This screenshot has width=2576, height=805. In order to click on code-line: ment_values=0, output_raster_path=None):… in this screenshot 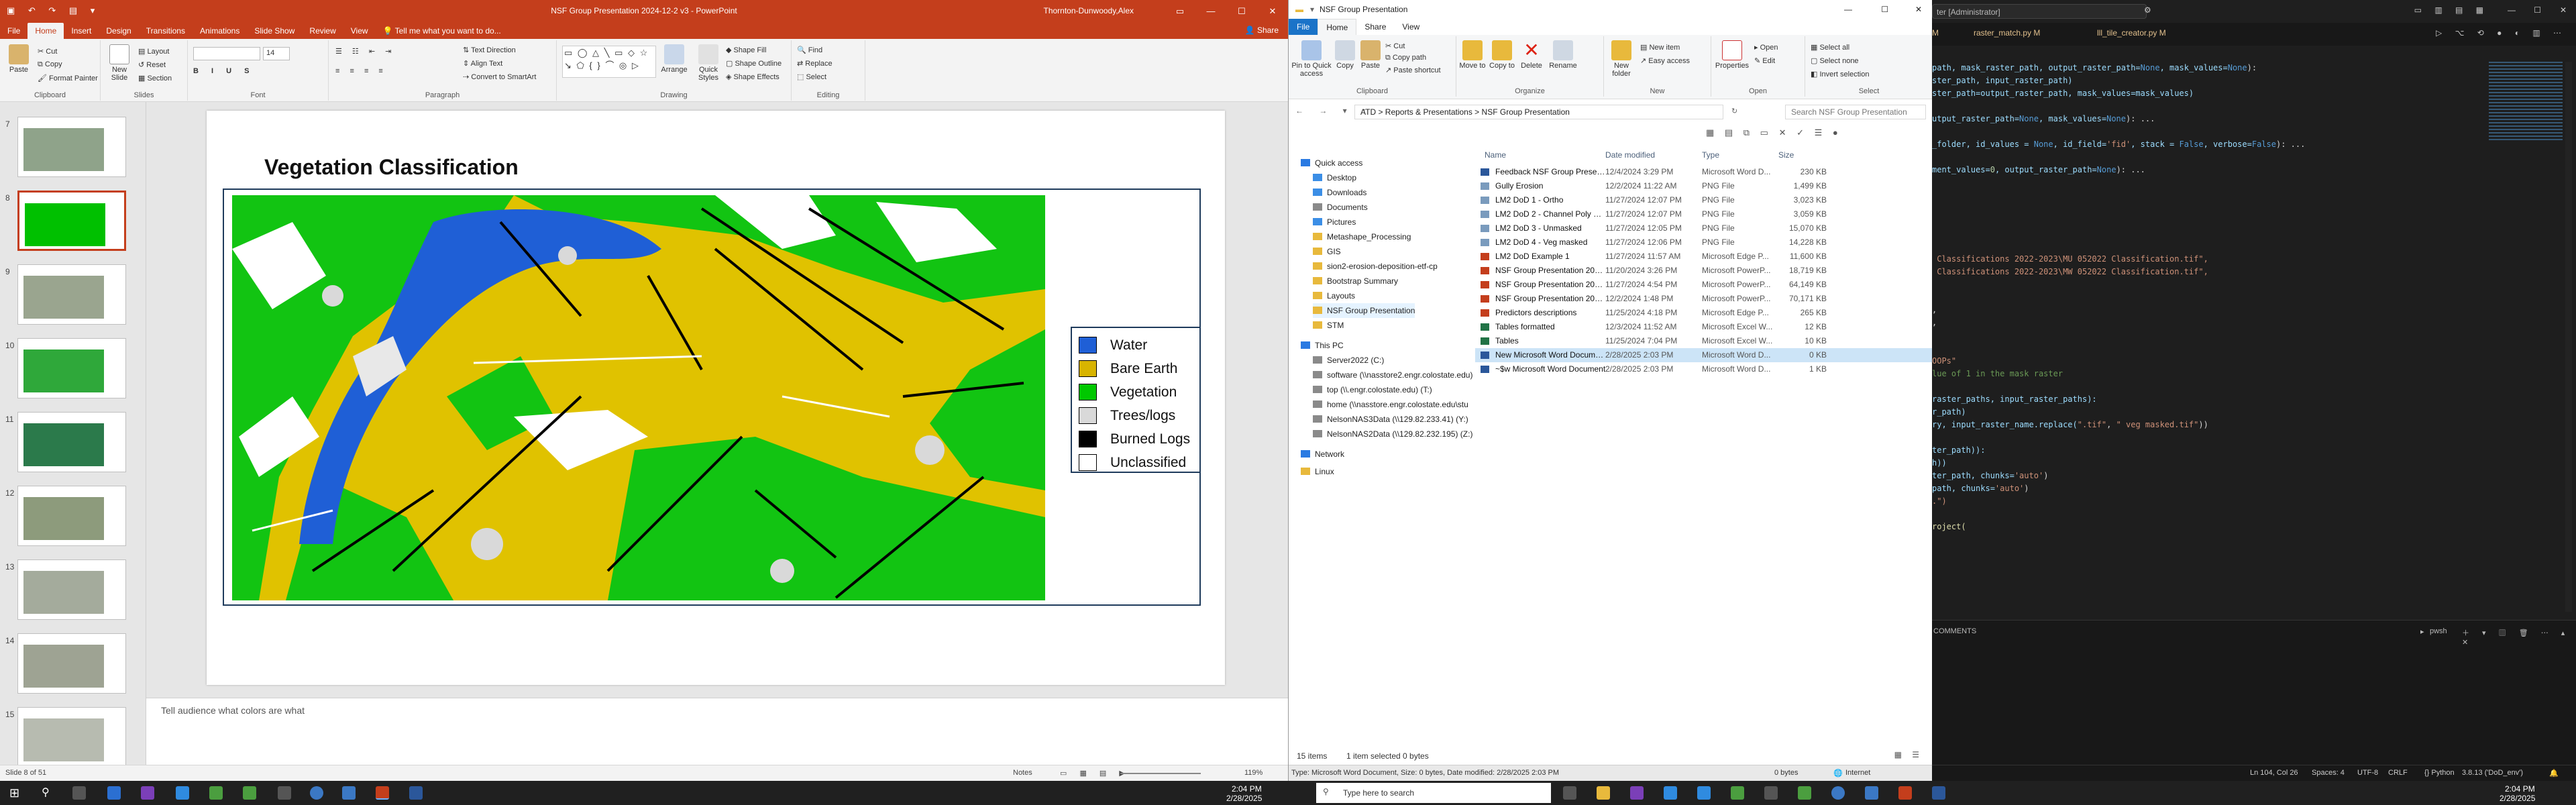, I will do `click(2038, 170)`.